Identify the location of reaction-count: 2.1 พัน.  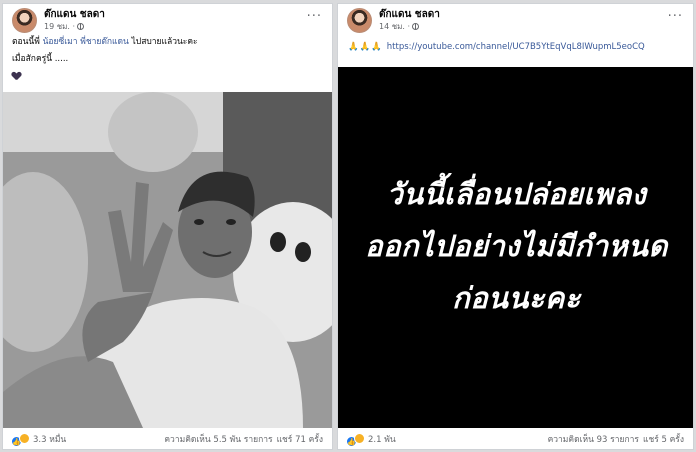
(382, 440).